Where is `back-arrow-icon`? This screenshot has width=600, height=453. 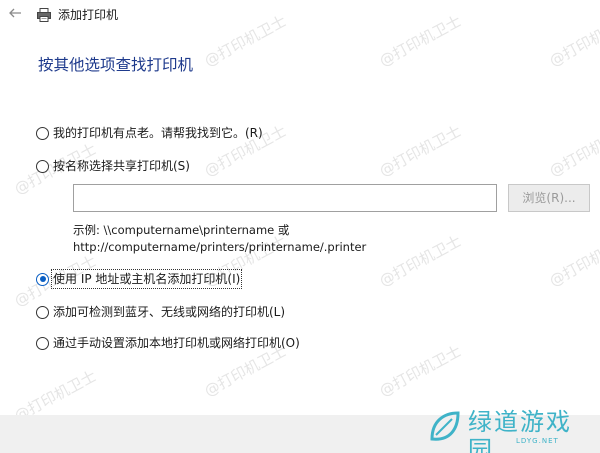 back-arrow-icon is located at coordinates (15, 15).